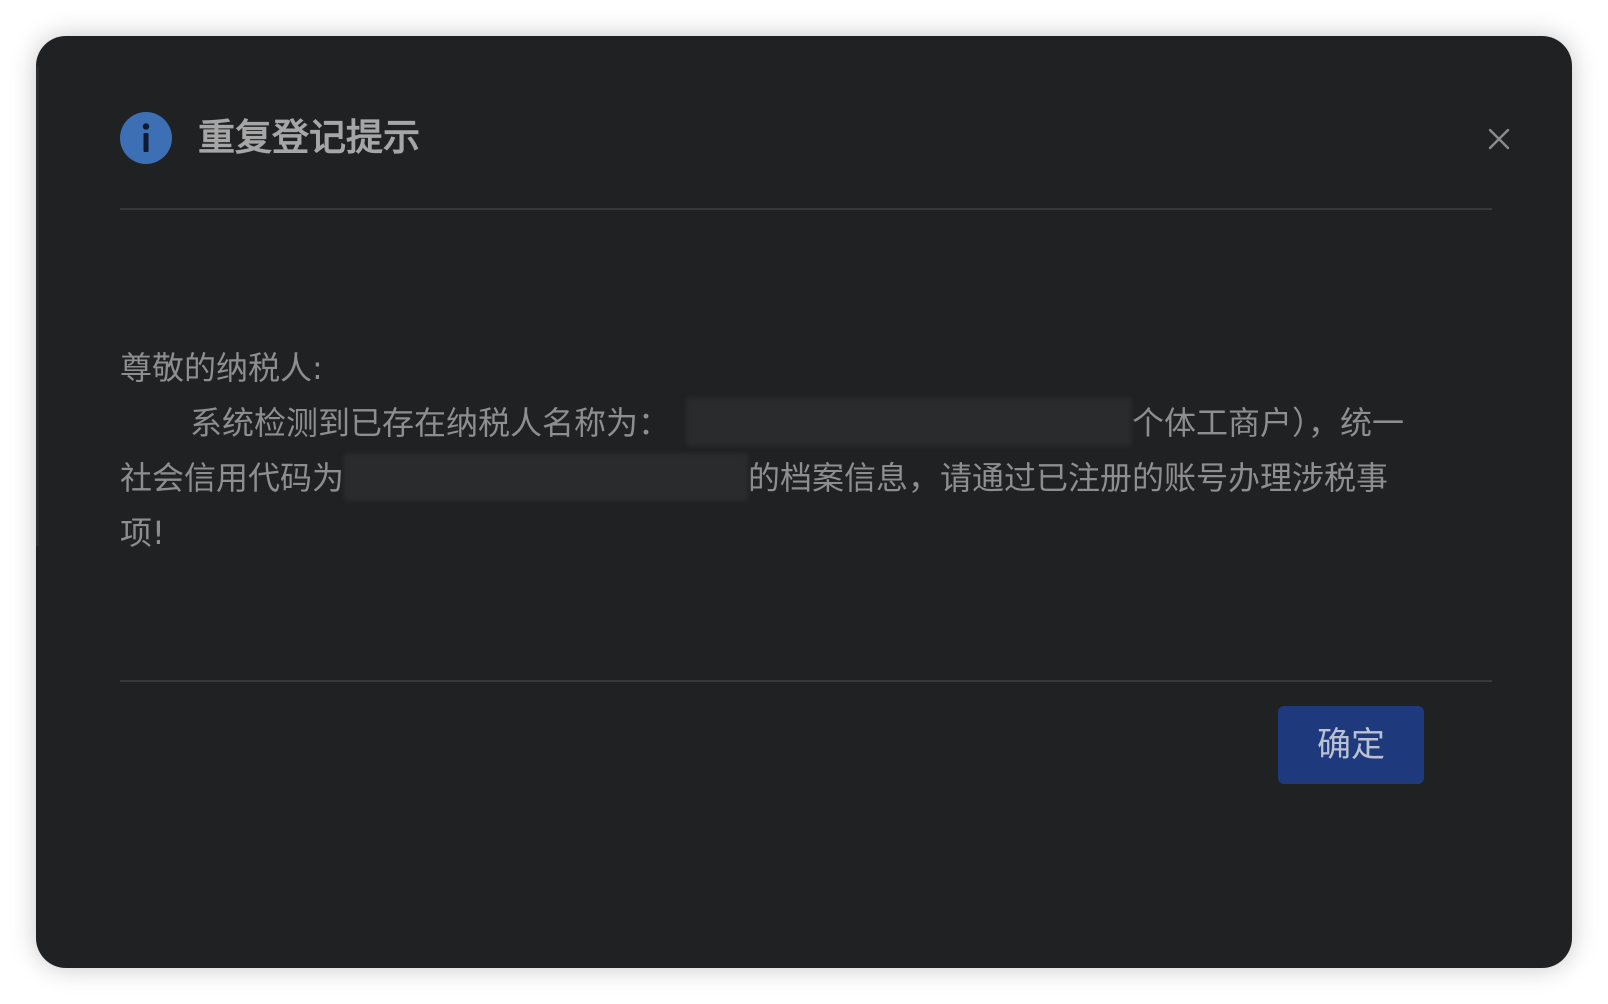  I want to click on line3-suffix-text: 的档案信息，请通过已注册的账号办理涉税事, so click(1068, 478).